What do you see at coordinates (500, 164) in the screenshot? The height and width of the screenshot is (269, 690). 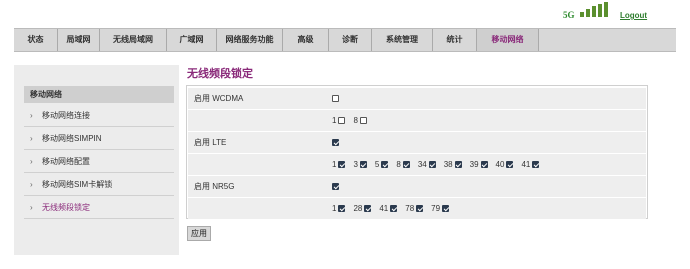 I see `band-number: 40` at bounding box center [500, 164].